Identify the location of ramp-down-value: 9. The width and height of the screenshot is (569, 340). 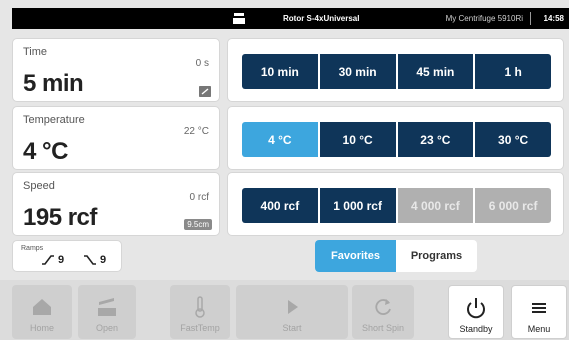
(103, 260).